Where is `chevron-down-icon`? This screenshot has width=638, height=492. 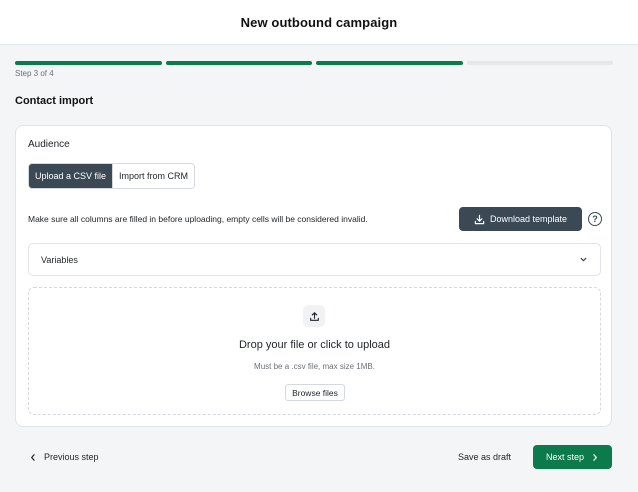 chevron-down-icon is located at coordinates (583, 259).